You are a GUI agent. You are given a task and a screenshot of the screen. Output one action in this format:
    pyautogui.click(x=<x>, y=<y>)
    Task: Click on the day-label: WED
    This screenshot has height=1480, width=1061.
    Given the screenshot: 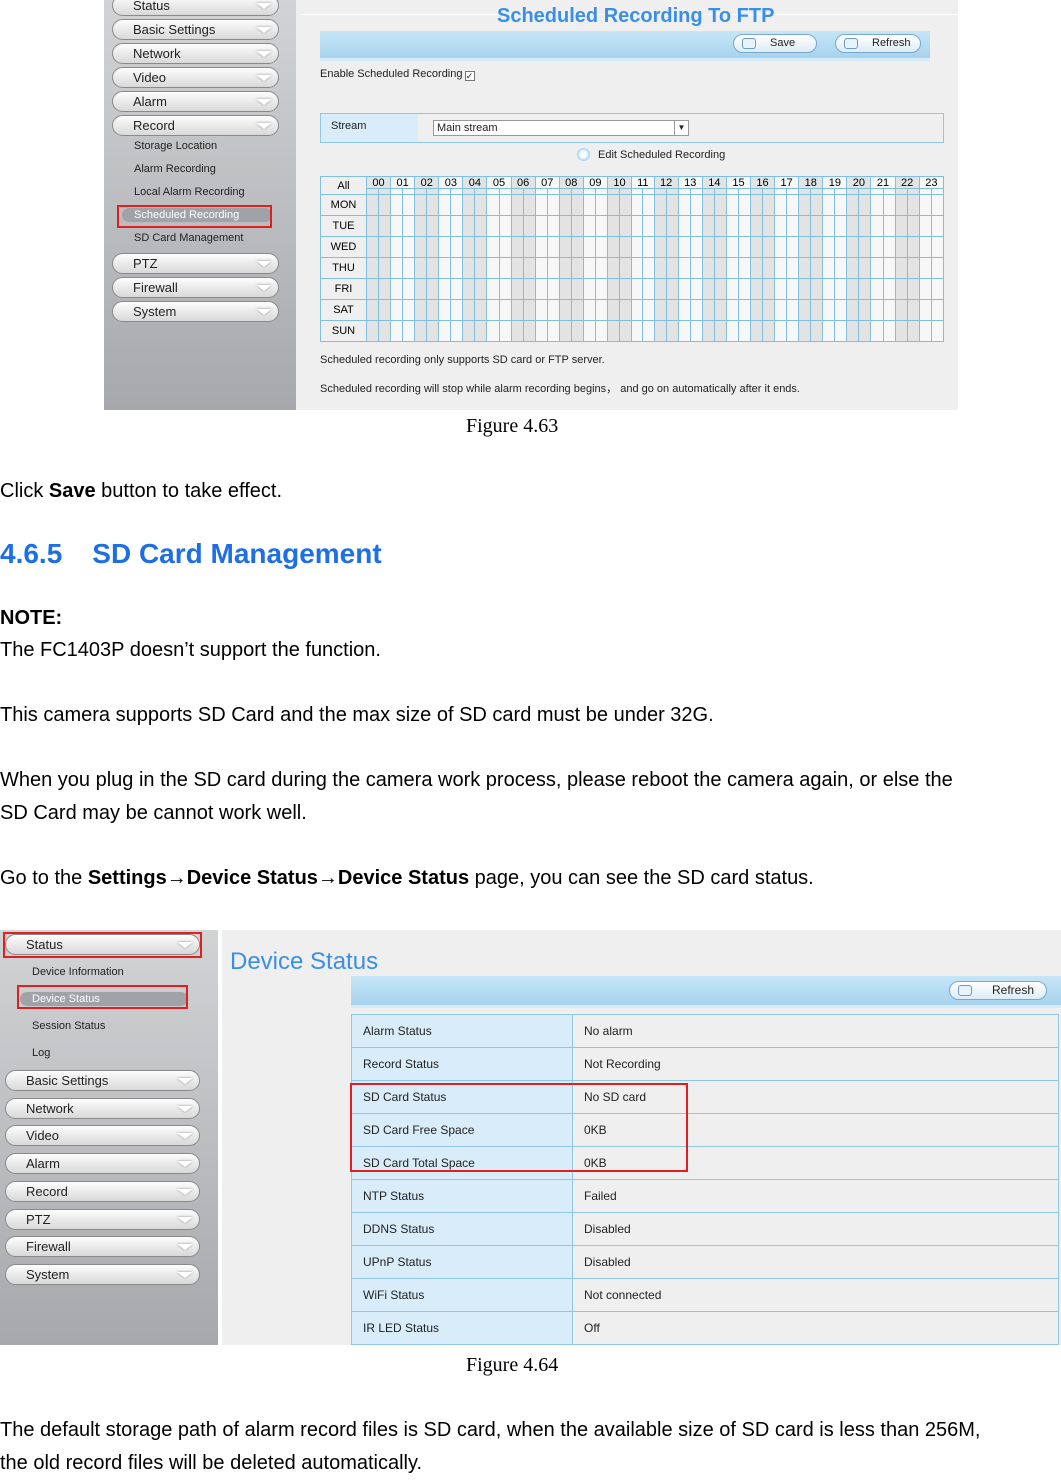 What is the action you would take?
    pyautogui.click(x=343, y=247)
    